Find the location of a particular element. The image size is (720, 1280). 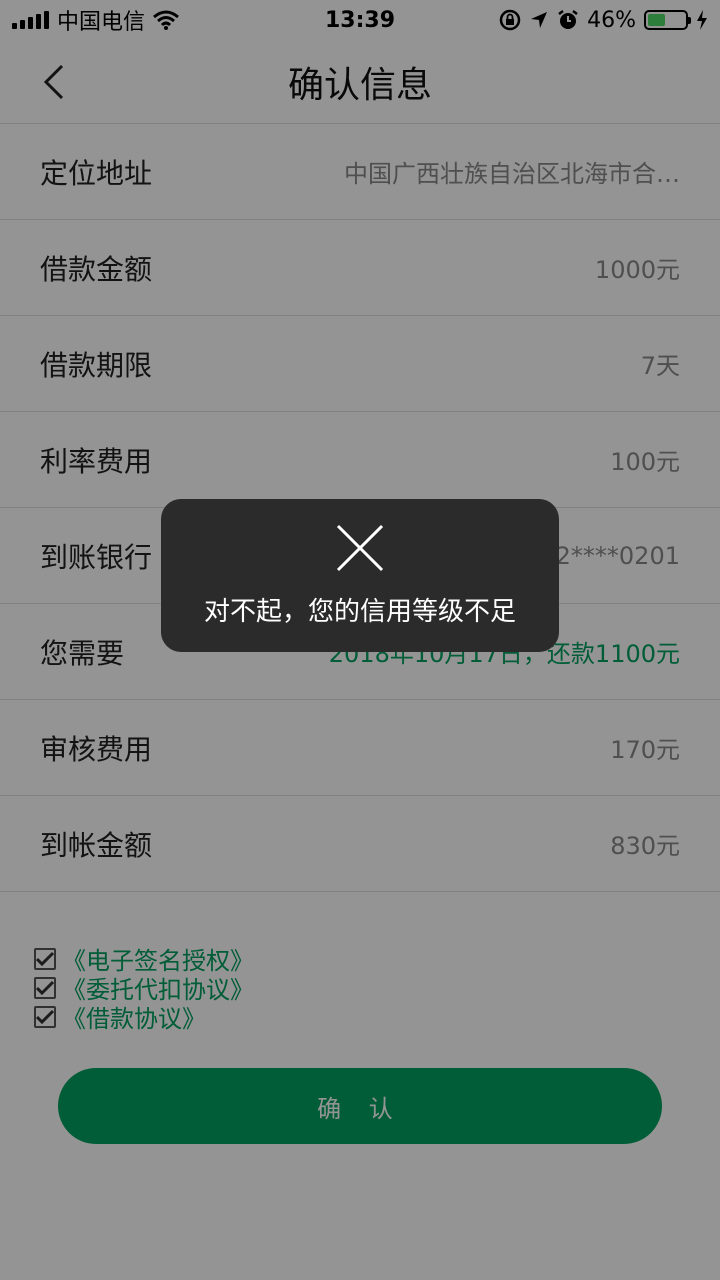

error-toast: 对不起，您的信用等级不足 is located at coordinates (360, 575).